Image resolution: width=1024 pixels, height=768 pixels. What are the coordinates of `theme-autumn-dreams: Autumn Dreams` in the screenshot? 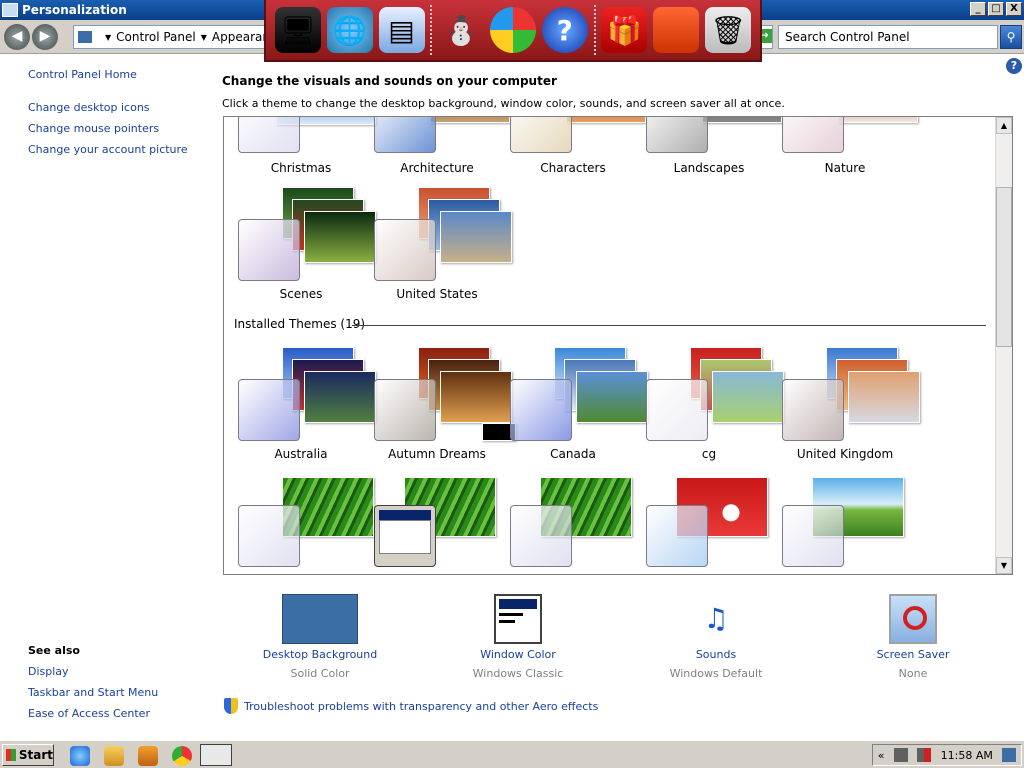 It's located at (445, 412).